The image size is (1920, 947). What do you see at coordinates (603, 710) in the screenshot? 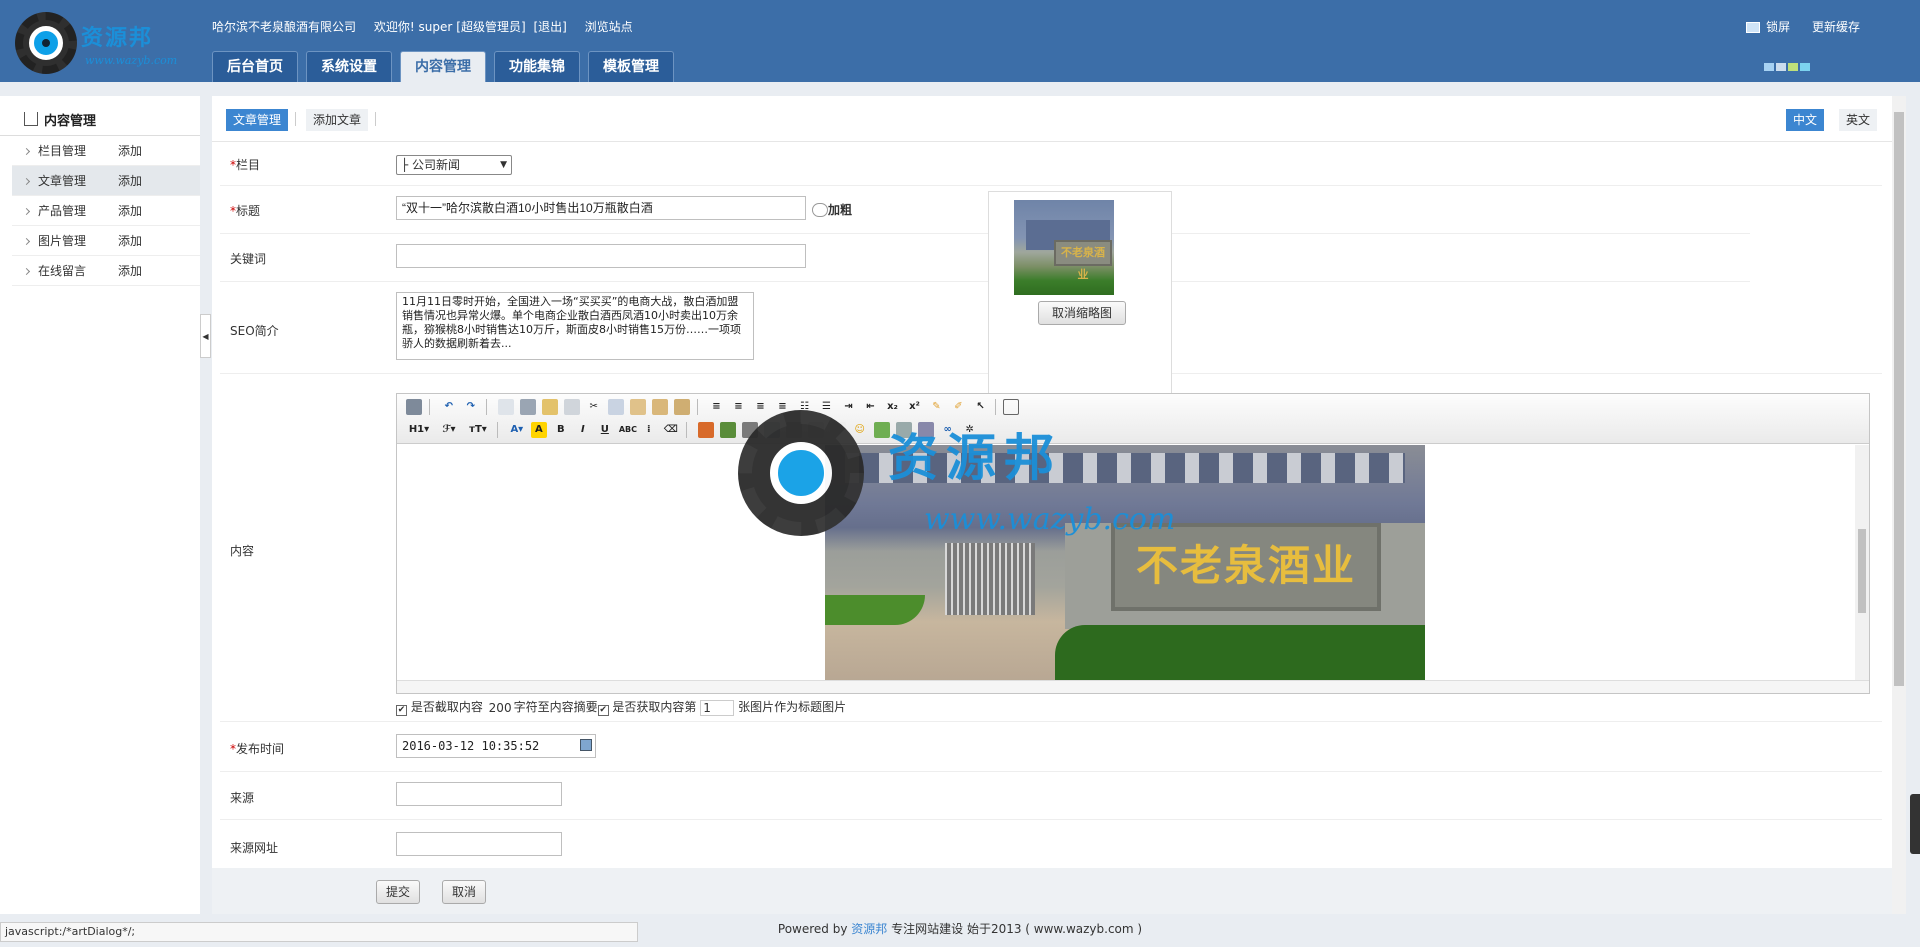
I see `fetch-image-checkbox: ✔` at bounding box center [603, 710].